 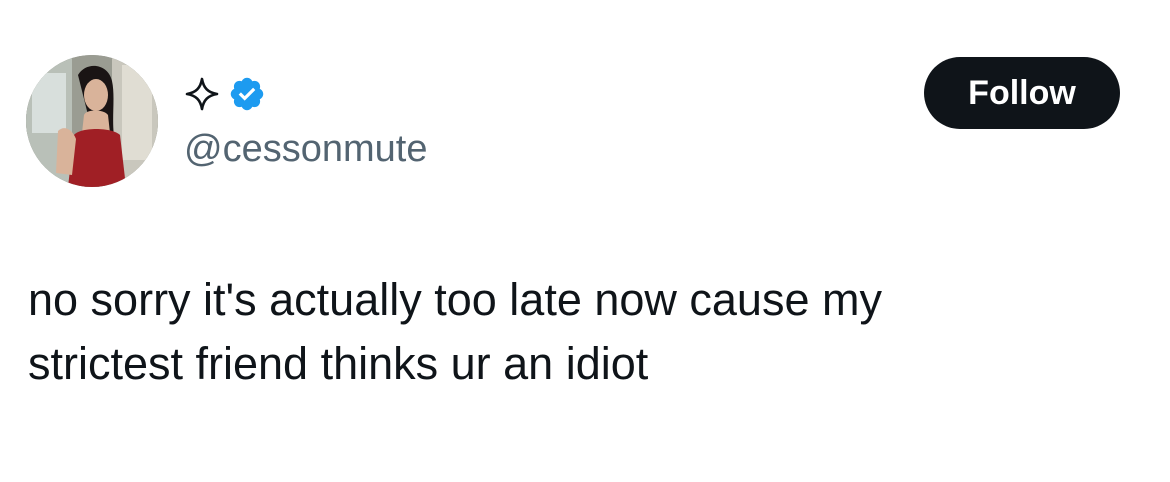 What do you see at coordinates (247, 94) in the screenshot?
I see `verified-badge-icon` at bounding box center [247, 94].